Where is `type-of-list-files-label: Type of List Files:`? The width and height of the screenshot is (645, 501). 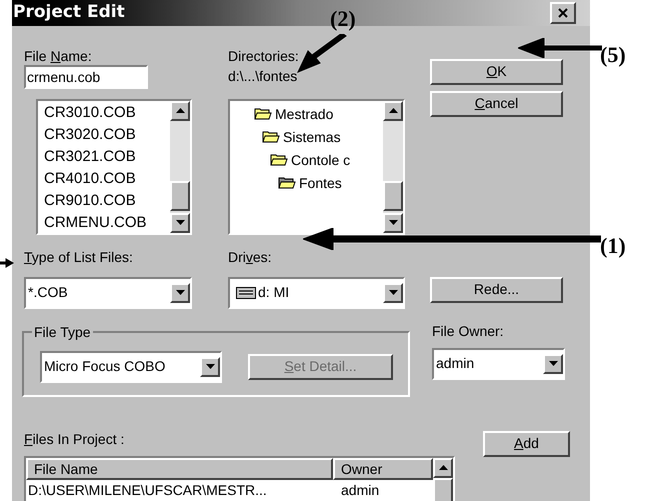
type-of-list-files-label: Type of List Files: is located at coordinates (79, 257).